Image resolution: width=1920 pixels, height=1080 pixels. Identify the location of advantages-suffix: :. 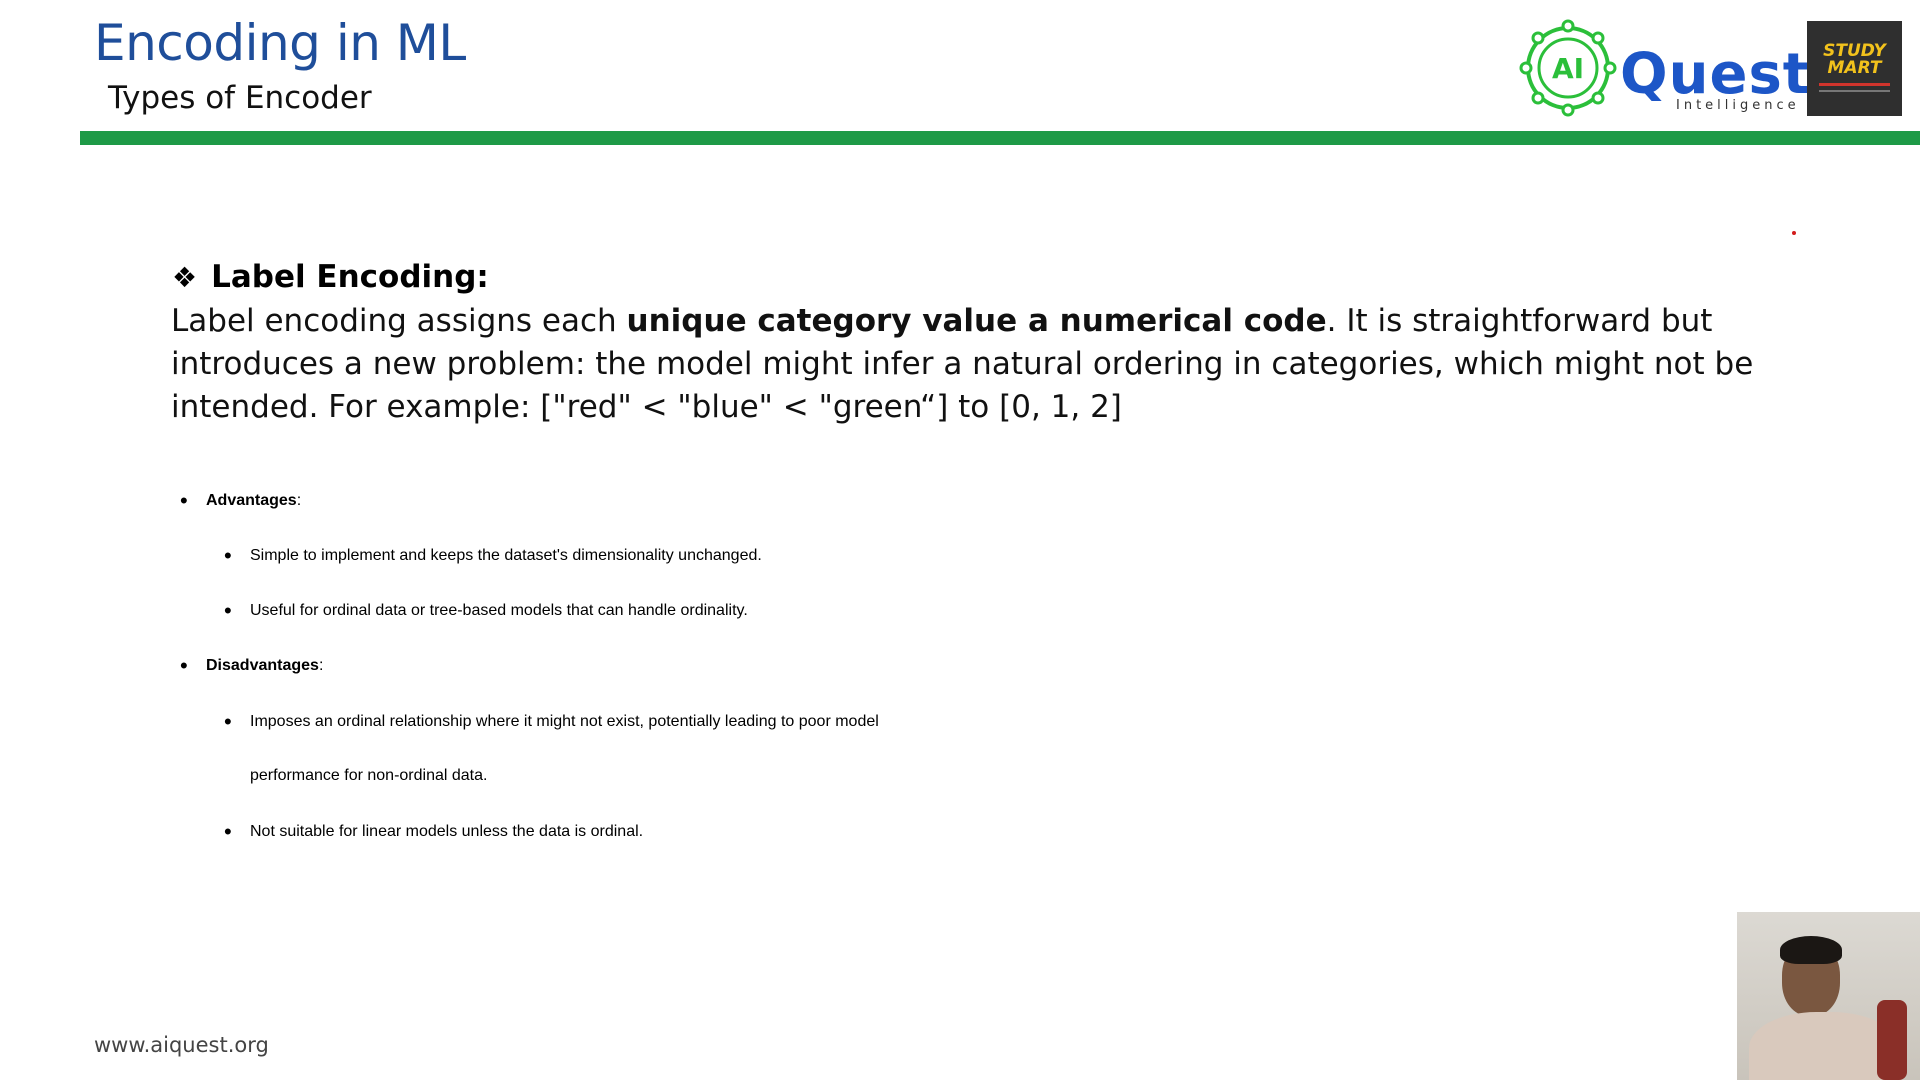
(299, 500).